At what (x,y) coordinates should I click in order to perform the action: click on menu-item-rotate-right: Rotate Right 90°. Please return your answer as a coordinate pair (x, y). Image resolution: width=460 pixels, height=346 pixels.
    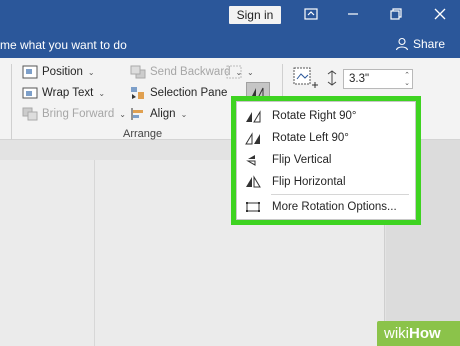
    Looking at the image, I should click on (326, 116).